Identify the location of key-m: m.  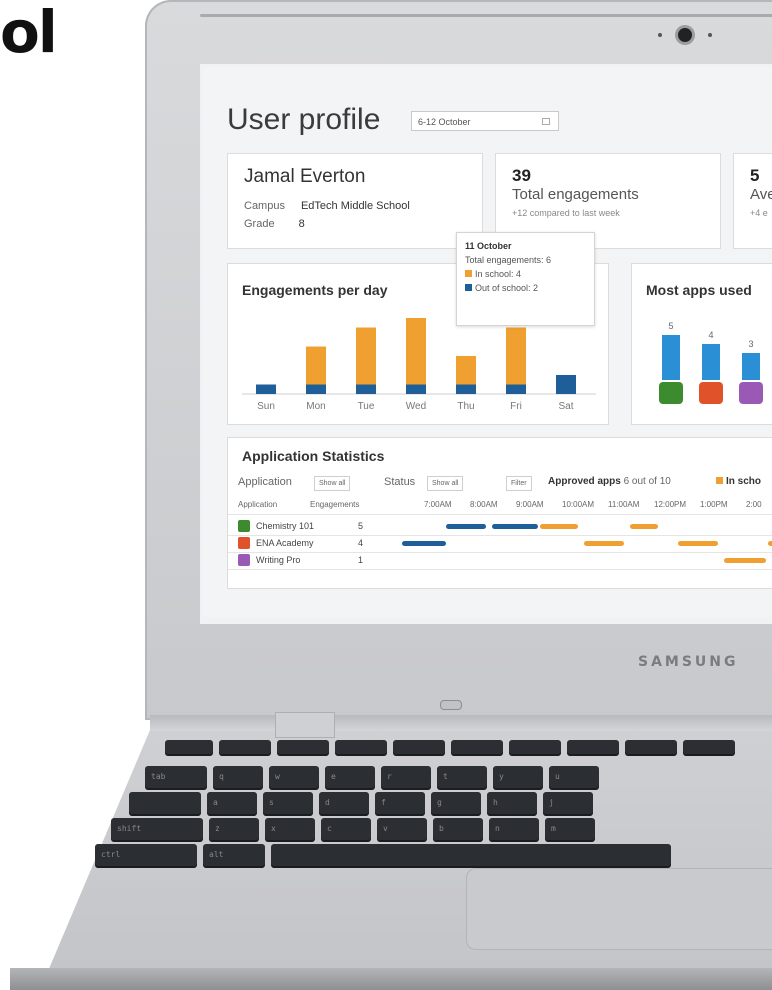
(570, 829).